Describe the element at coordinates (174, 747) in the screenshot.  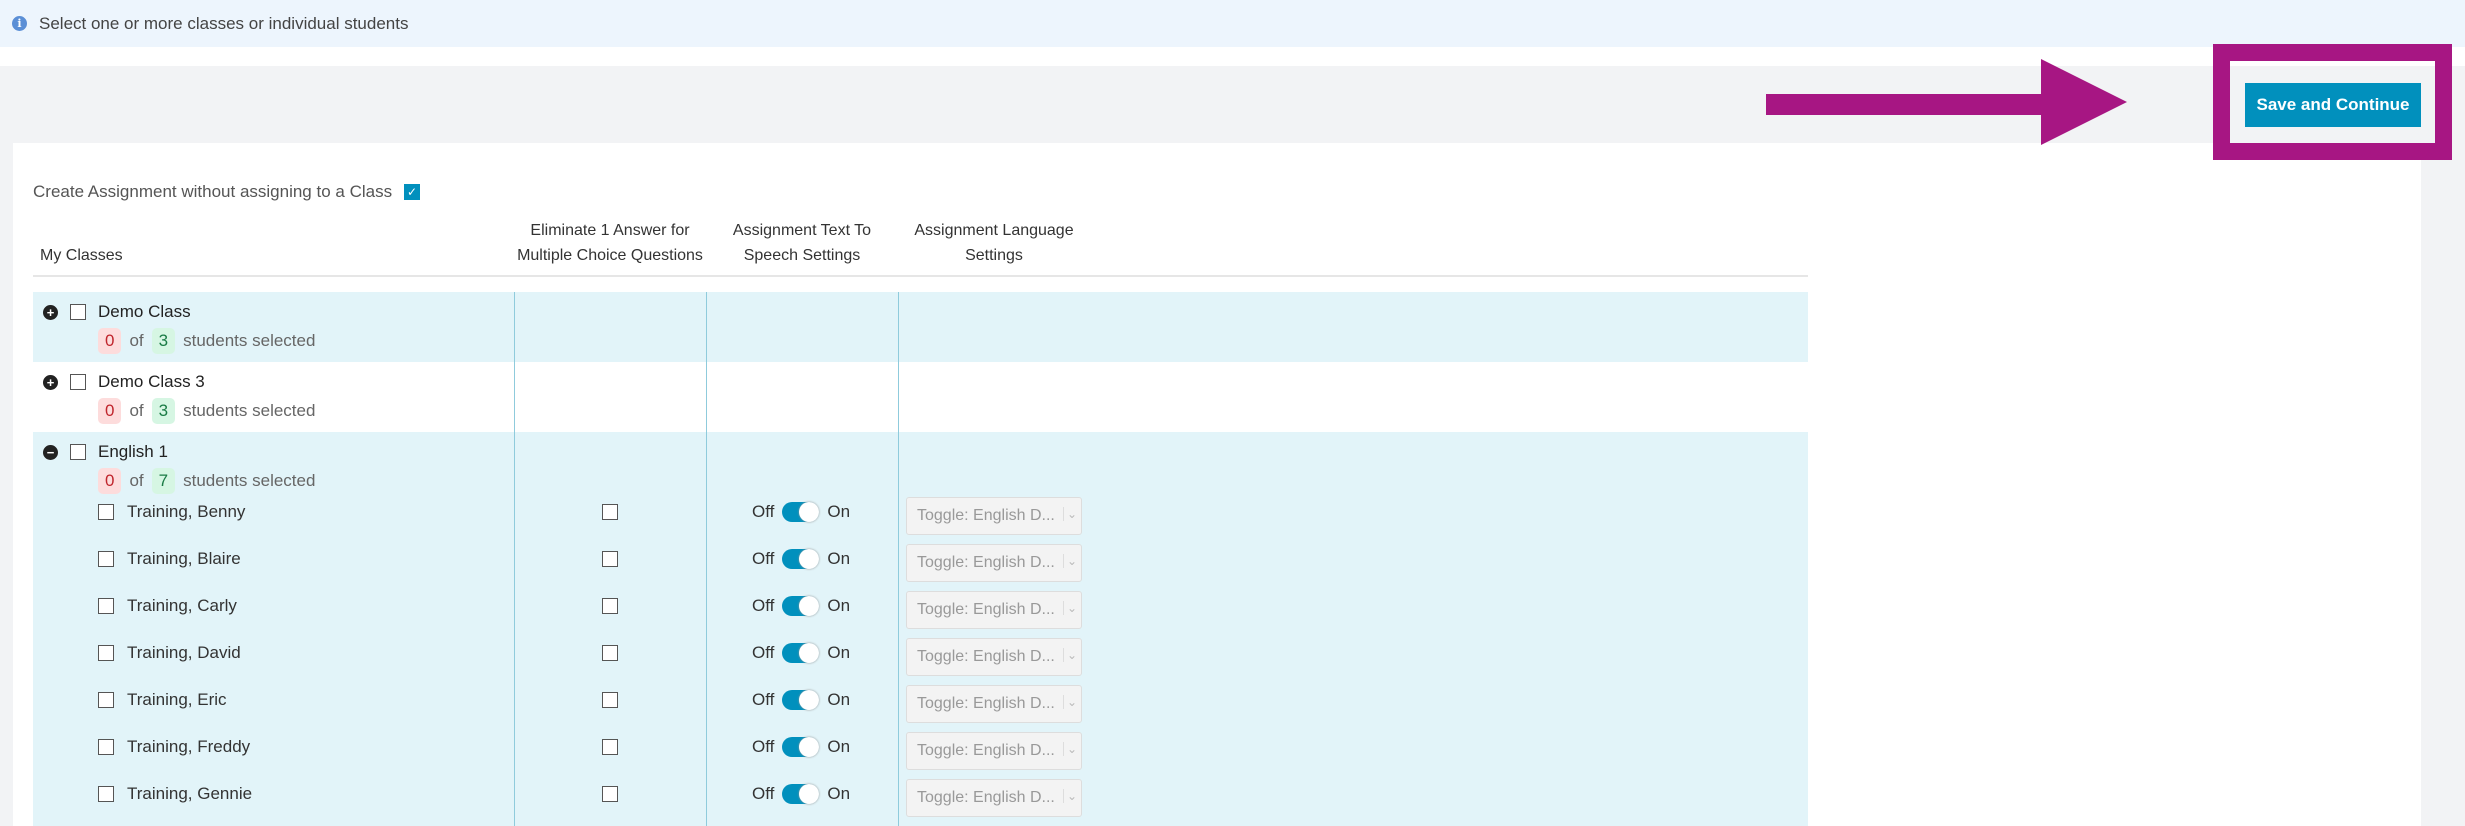
I see `student-row: Training, Freddy` at that location.